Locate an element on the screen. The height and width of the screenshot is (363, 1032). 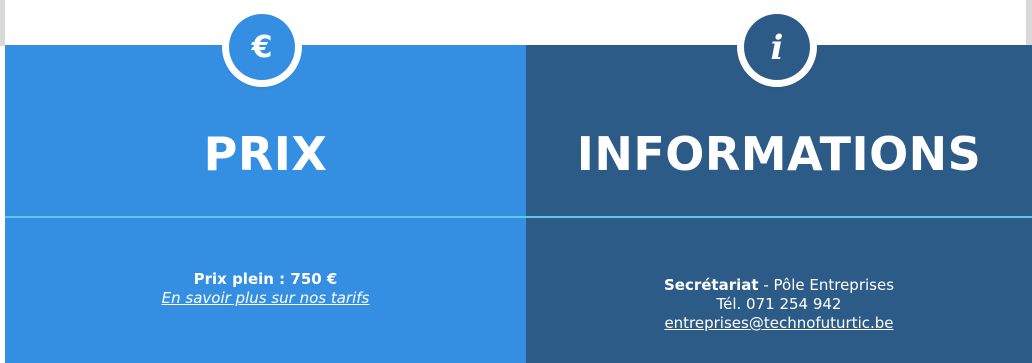
contact-name: Secrétariat is located at coordinates (711, 285).